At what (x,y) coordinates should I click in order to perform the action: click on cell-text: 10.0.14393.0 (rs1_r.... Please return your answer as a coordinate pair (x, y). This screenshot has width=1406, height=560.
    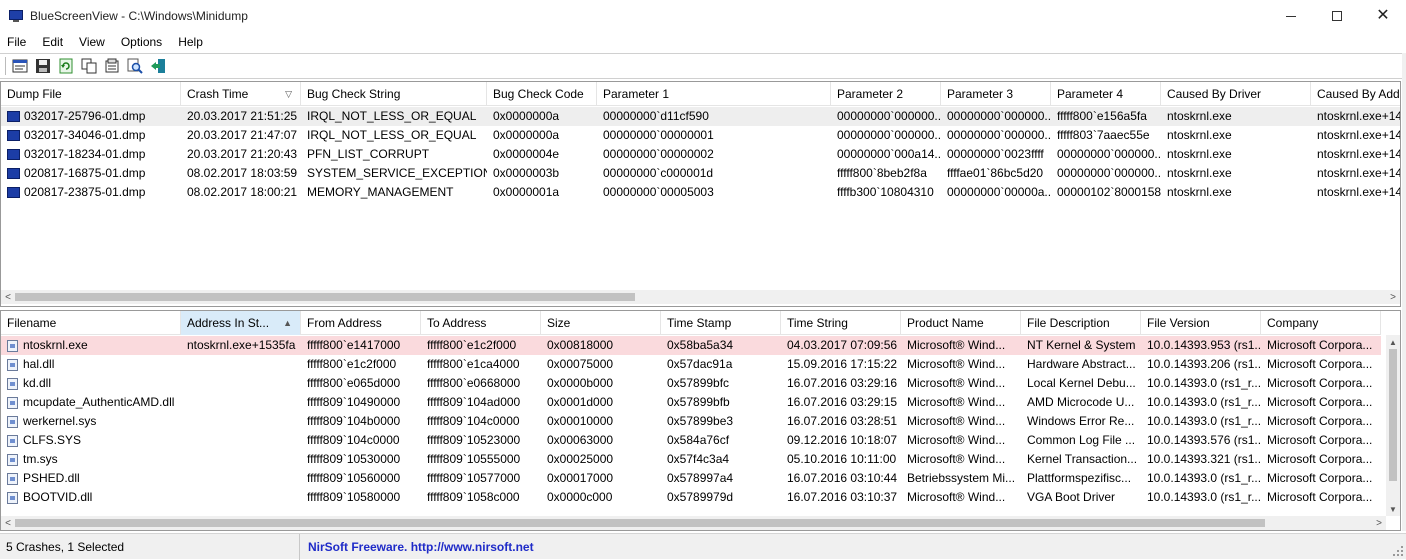
    Looking at the image, I should click on (1204, 383).